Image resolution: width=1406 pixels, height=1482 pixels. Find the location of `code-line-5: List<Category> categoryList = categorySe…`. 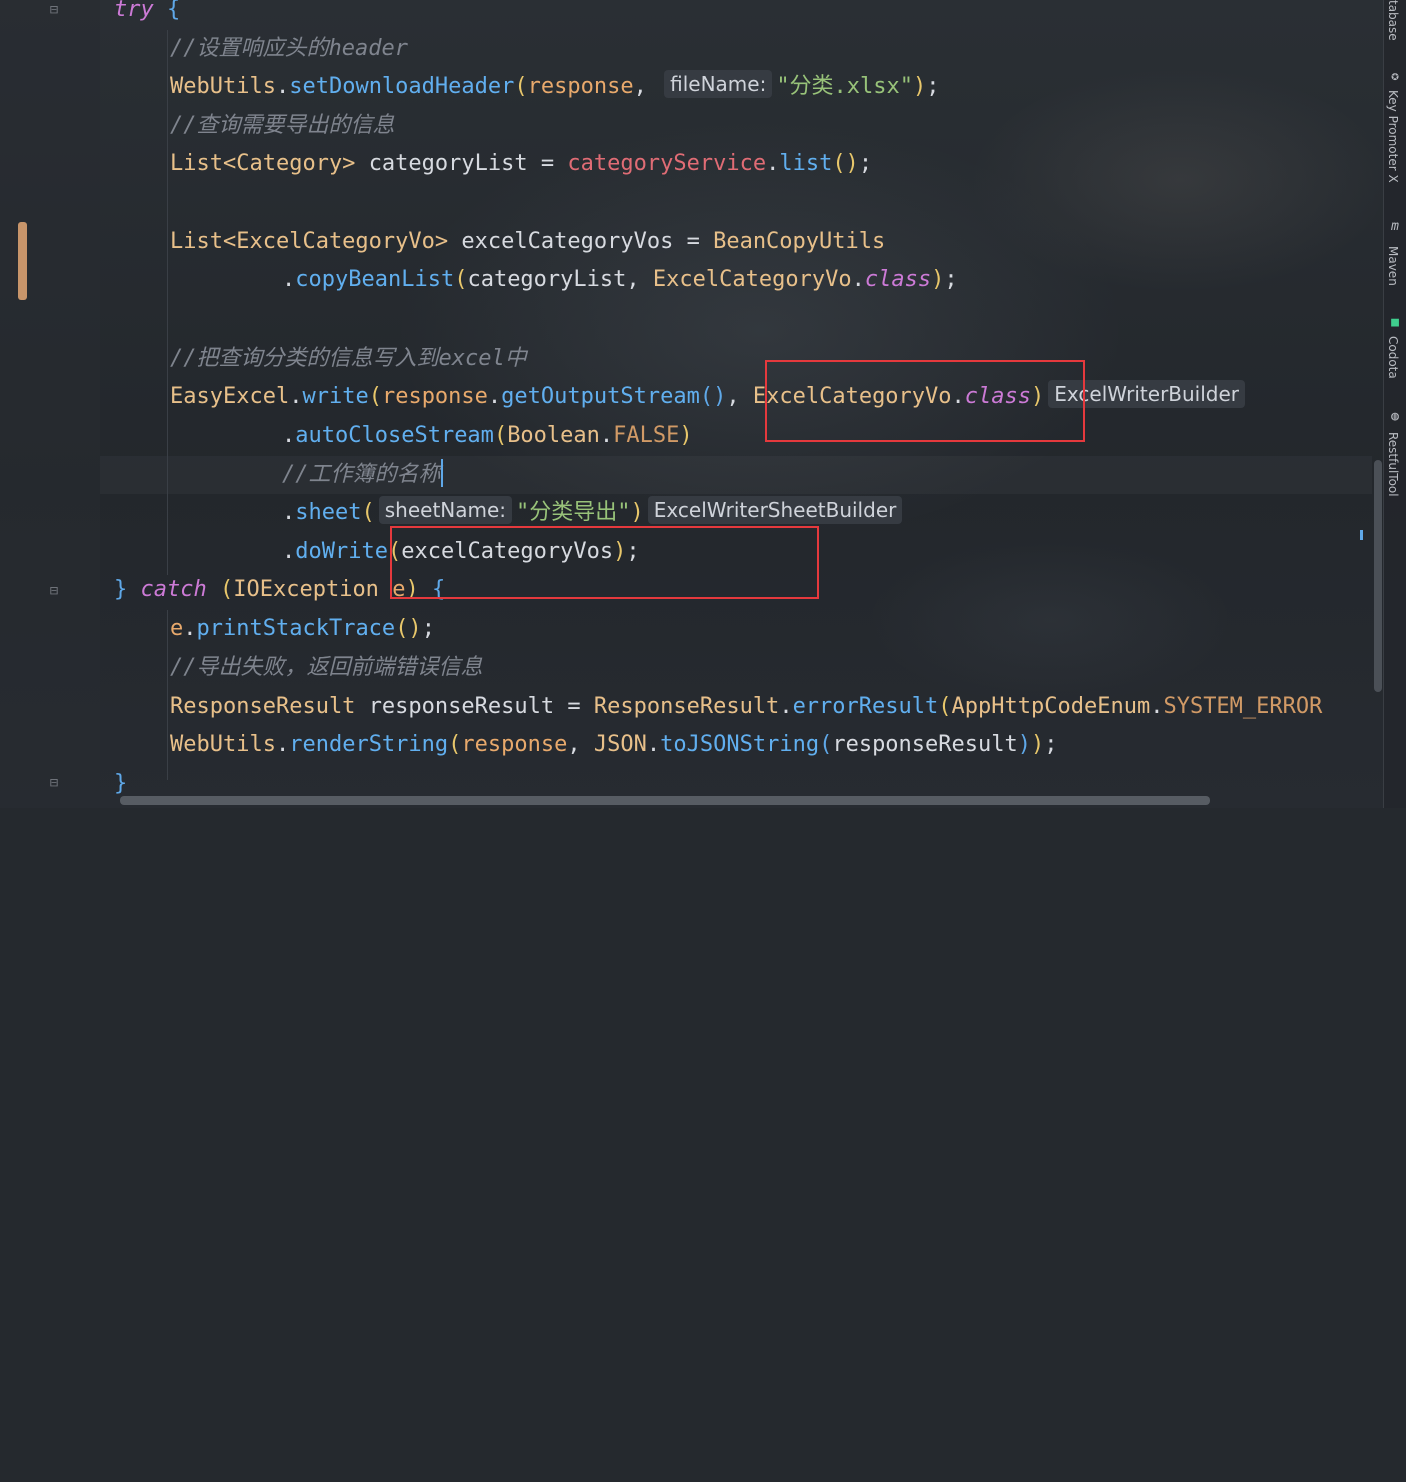

code-line-5: List<Category> categoryList = categorySe… is located at coordinates (521, 163).